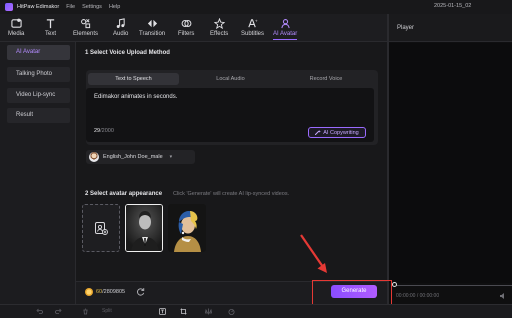  What do you see at coordinates (16, 34) in the screenshot?
I see `tool-label: Media` at bounding box center [16, 34].